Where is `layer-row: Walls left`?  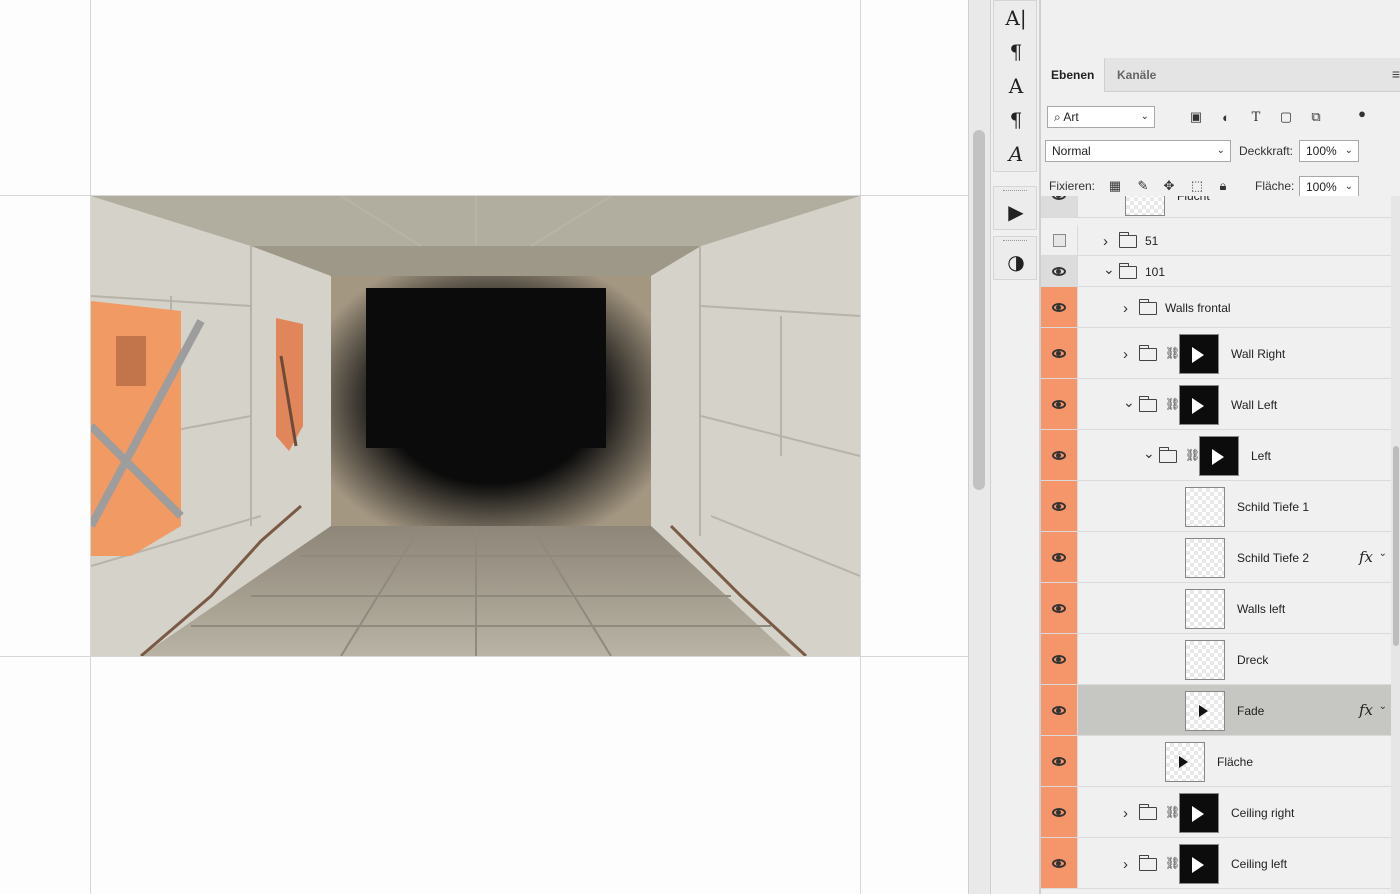 layer-row: Walls left is located at coordinates (1216, 608).